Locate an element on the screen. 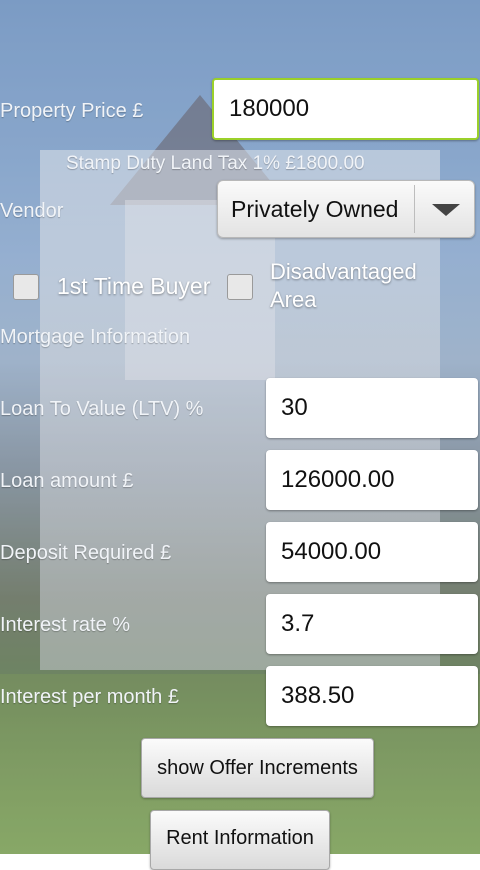  disadvantaged-area-checkbox is located at coordinates (240, 287).